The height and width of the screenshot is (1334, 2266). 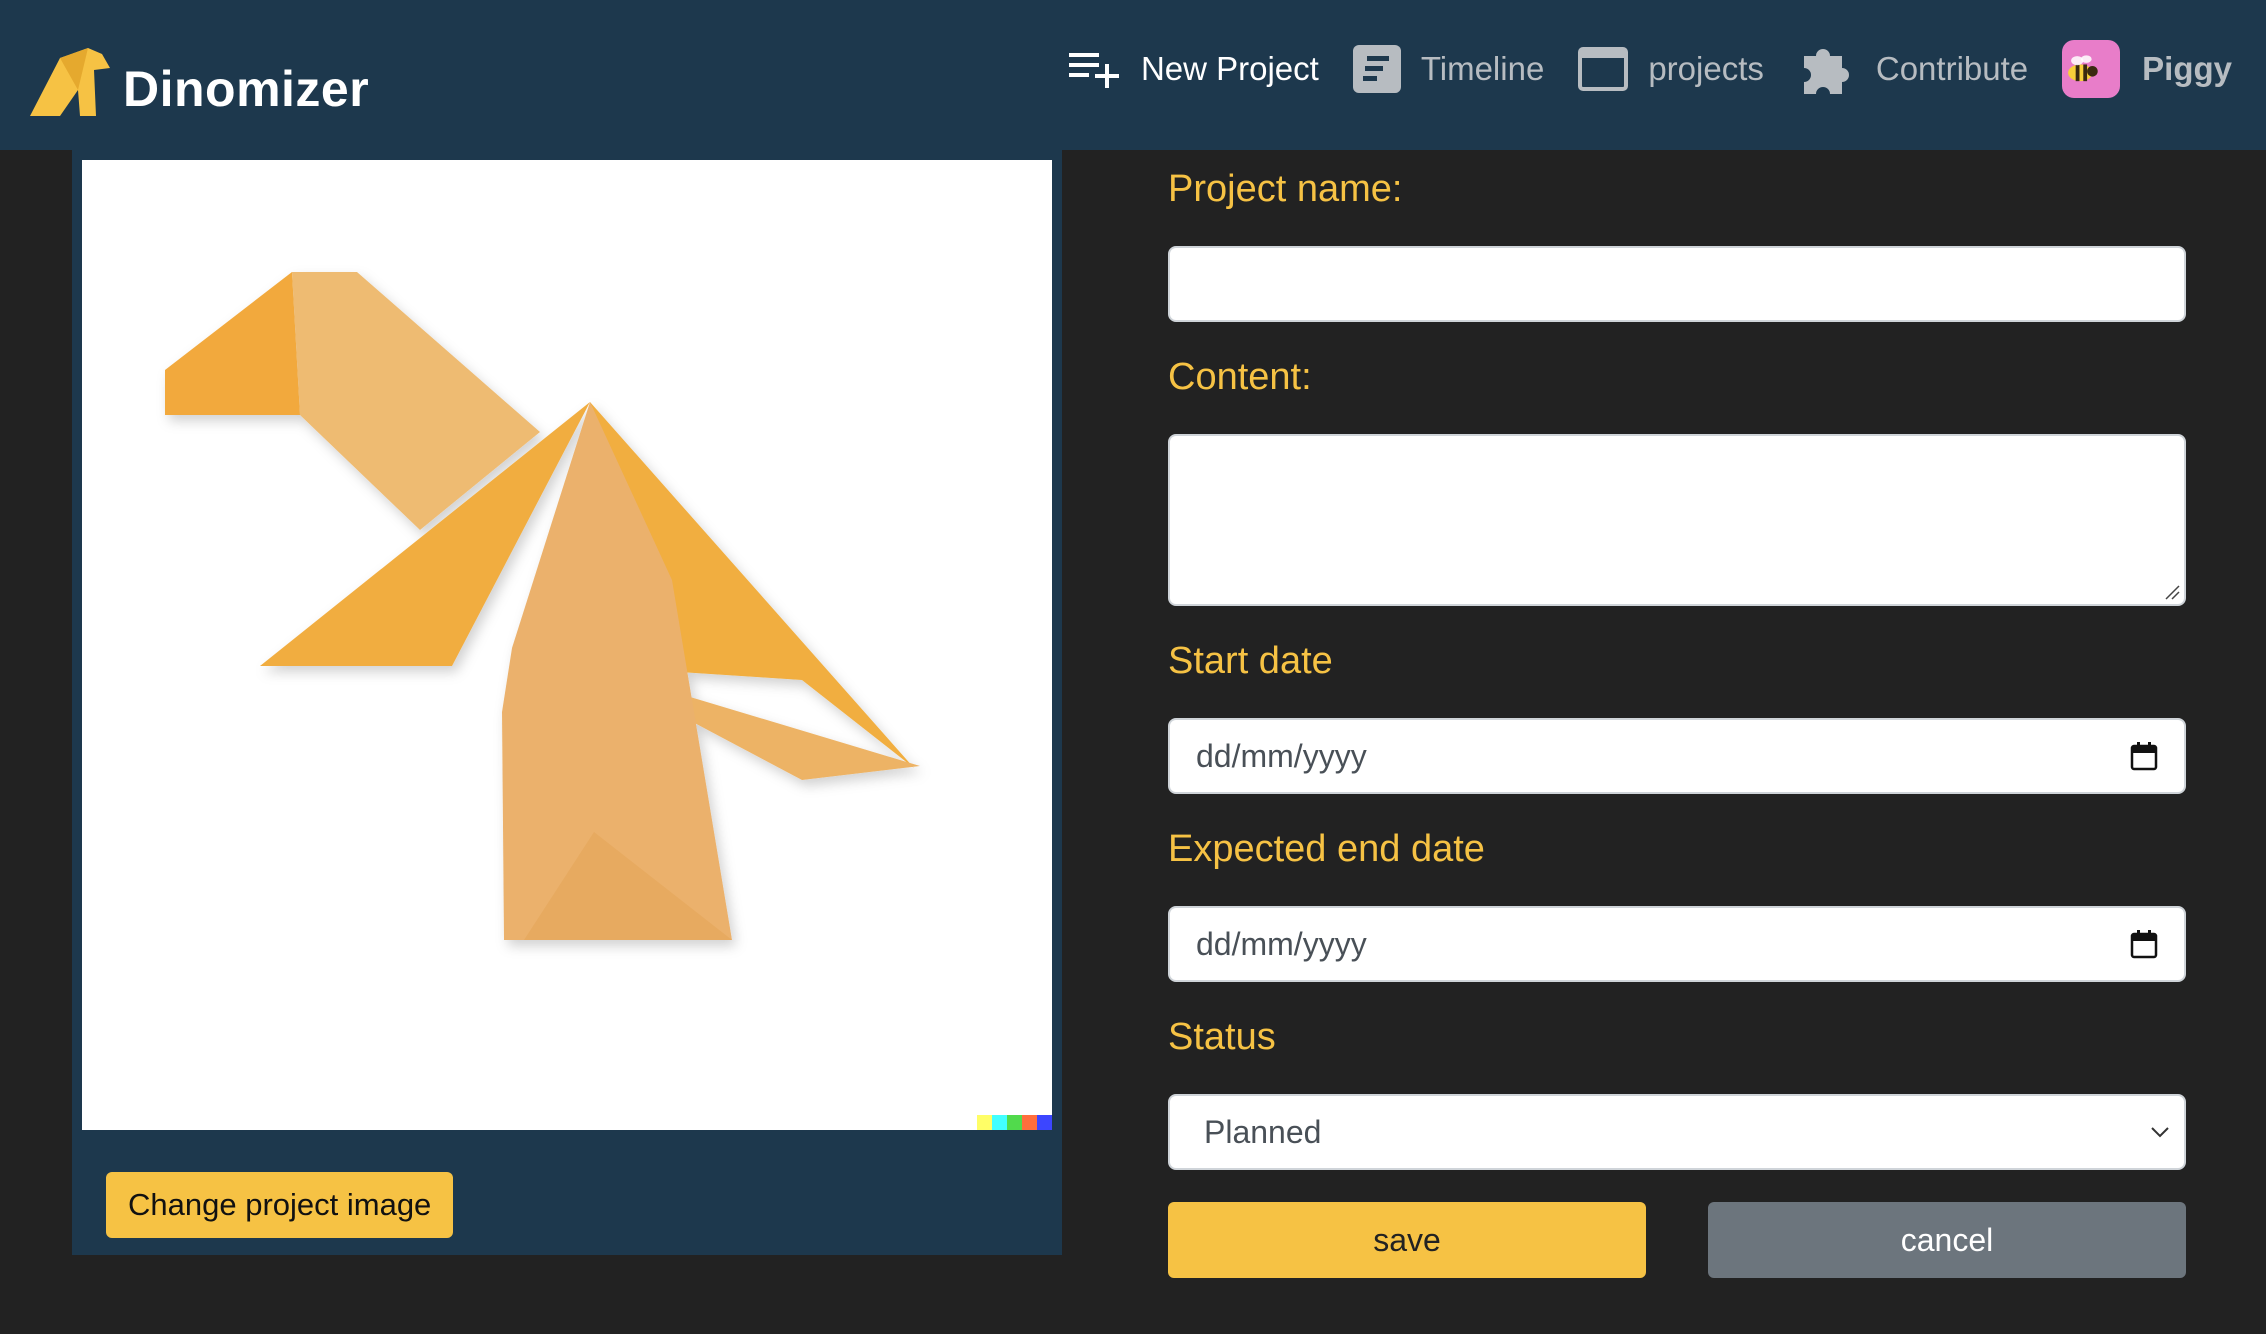 I want to click on playlist-add-icon, so click(x=1093, y=70).